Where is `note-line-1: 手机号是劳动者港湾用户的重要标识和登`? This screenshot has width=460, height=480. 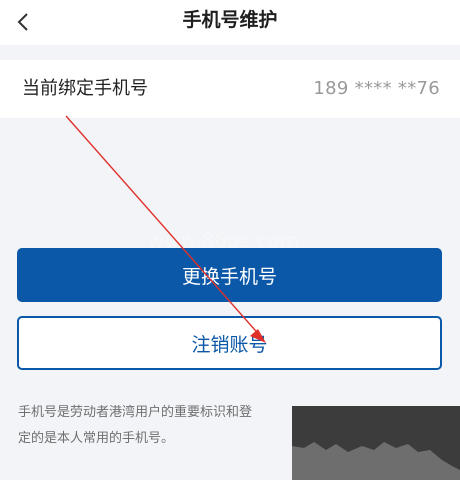 note-line-1: 手机号是劳动者港湾用户的重要标识和登 is located at coordinates (135, 412).